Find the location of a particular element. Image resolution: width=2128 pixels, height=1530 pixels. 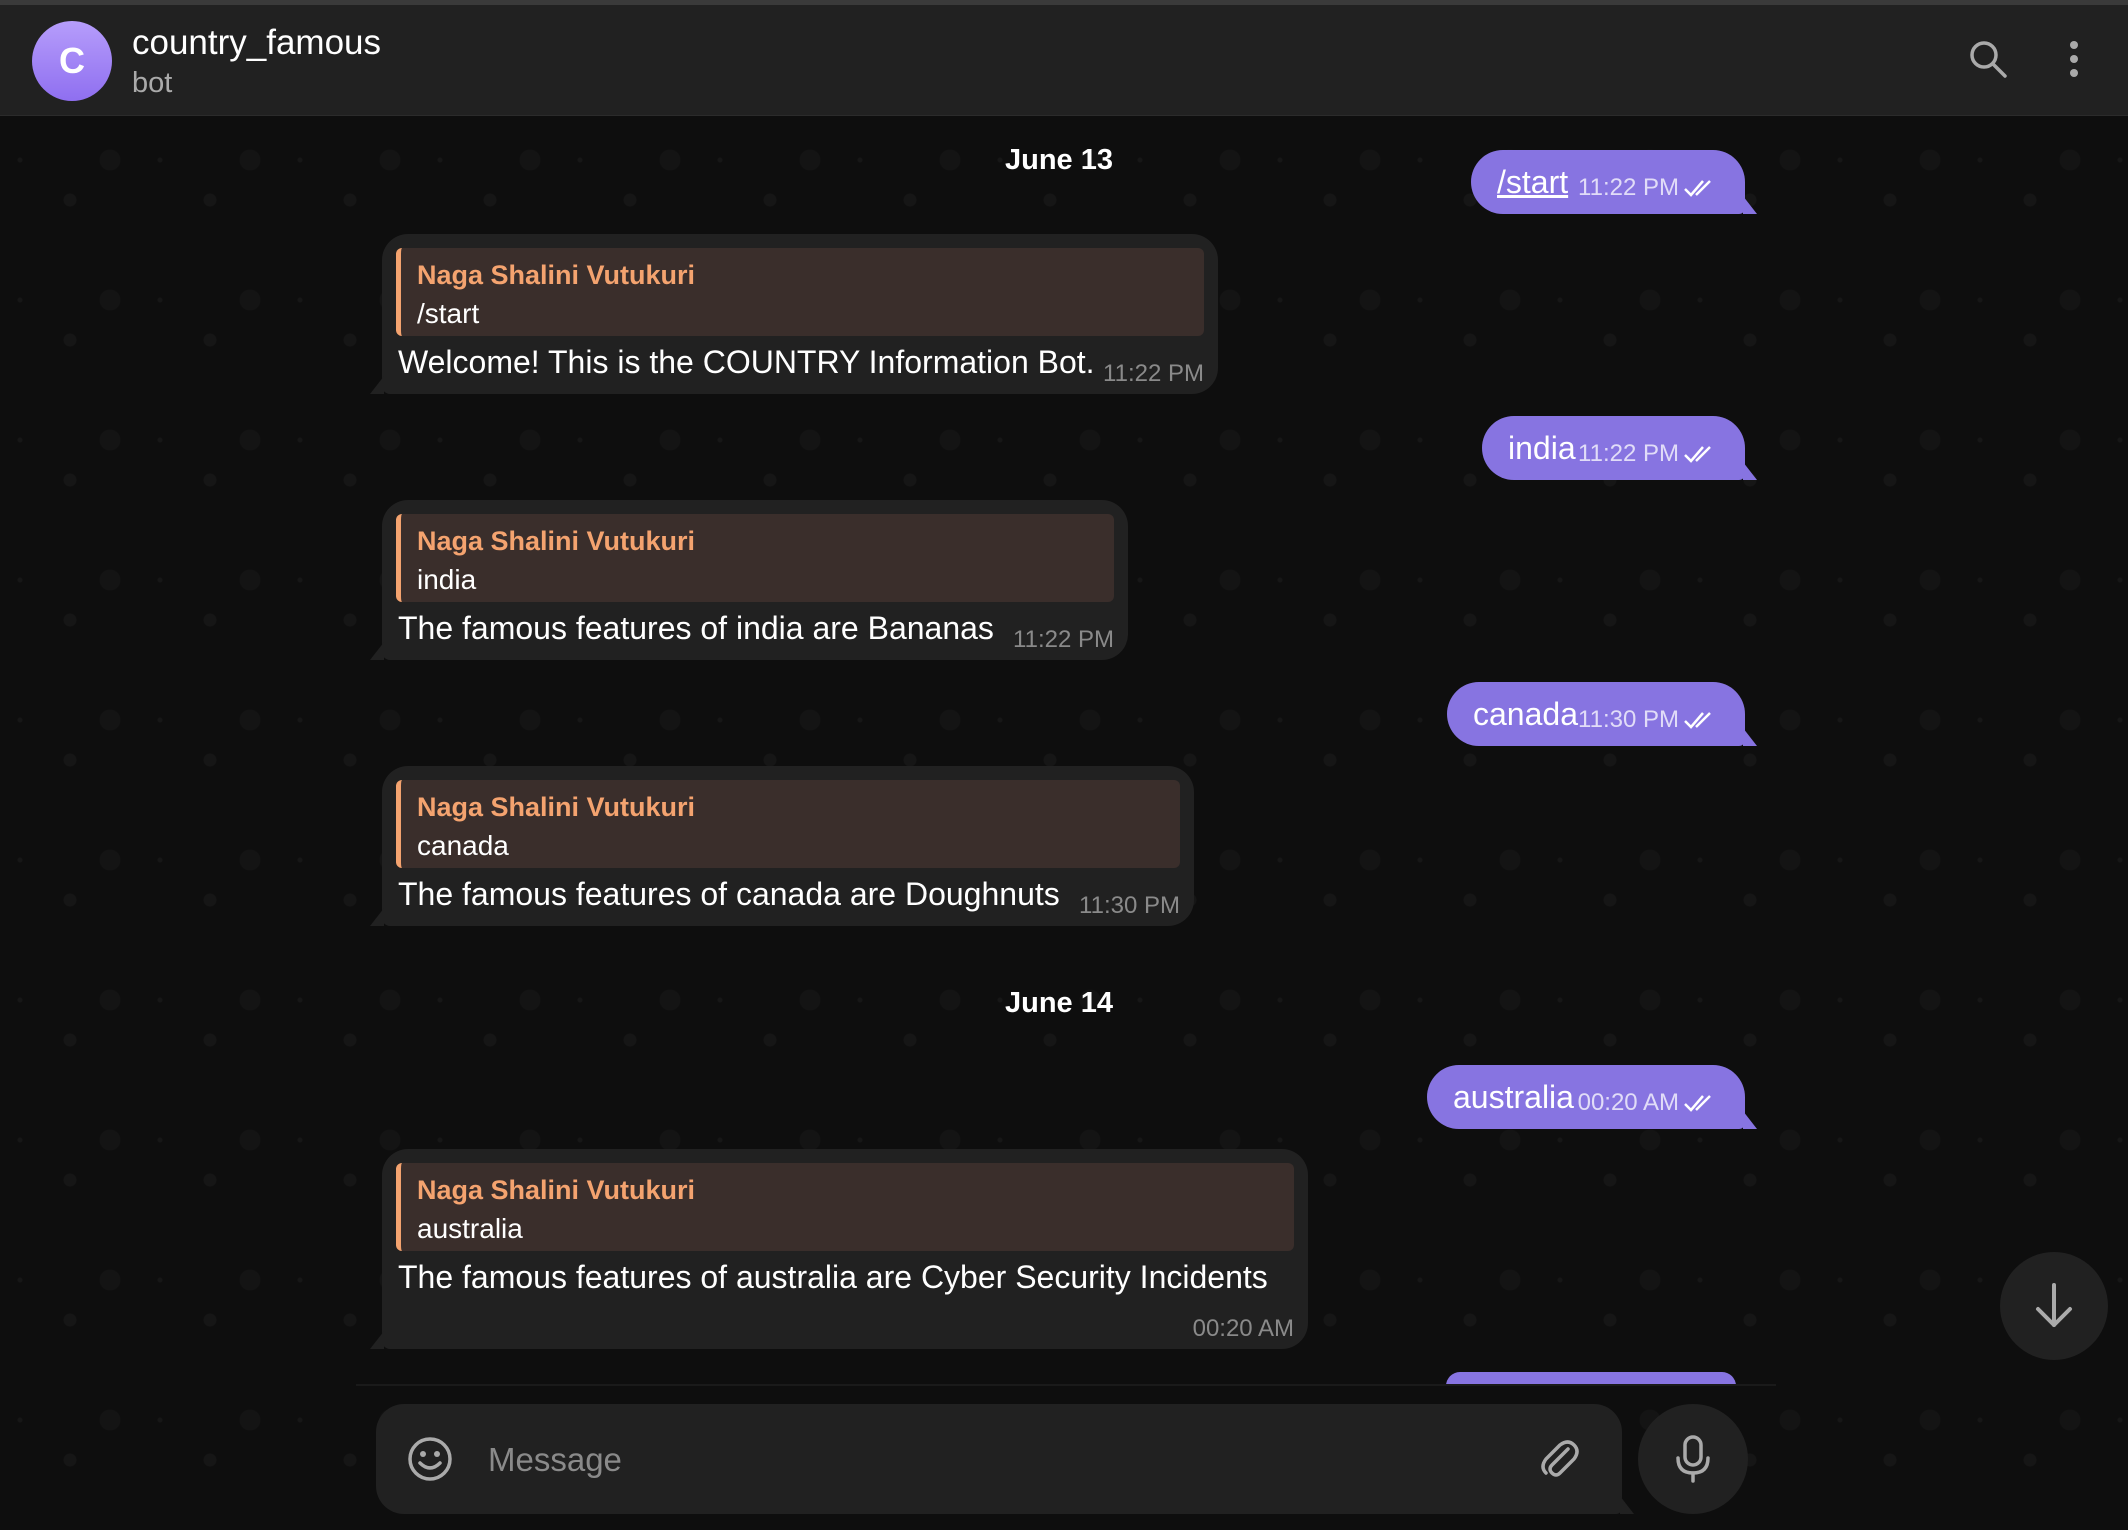

message-text: india is located at coordinates (1542, 447).